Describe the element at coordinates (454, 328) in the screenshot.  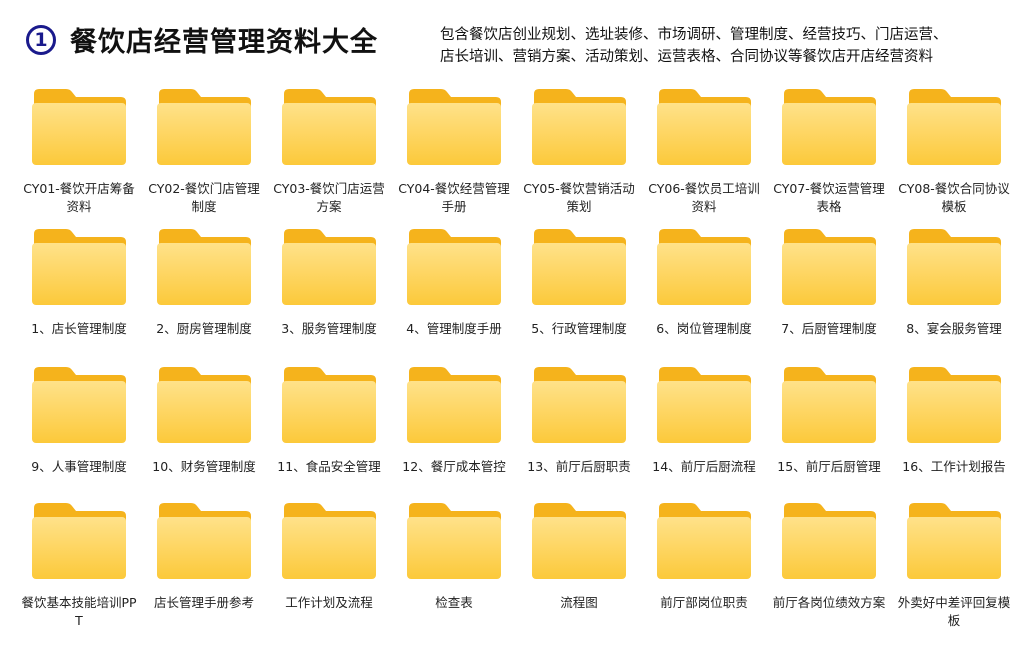
I see `folder-label: 4、管理制度手册` at that location.